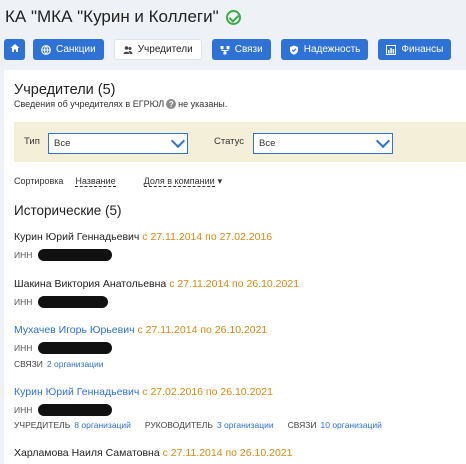  I want to click on tab-sanctions-label: Санкции, so click(76, 49).